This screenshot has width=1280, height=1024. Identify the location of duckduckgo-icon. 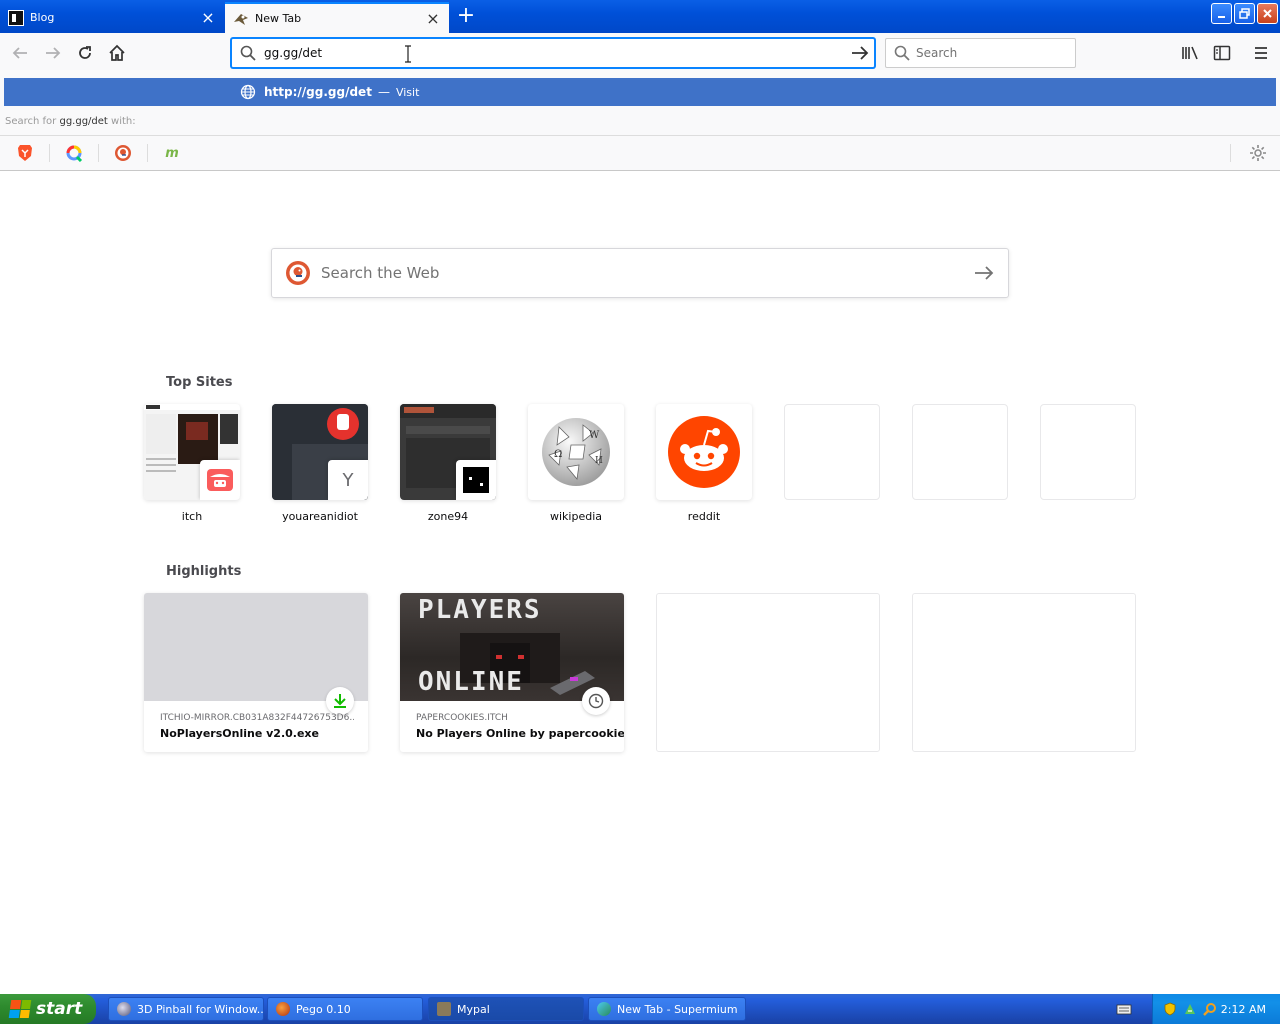
(123, 153).